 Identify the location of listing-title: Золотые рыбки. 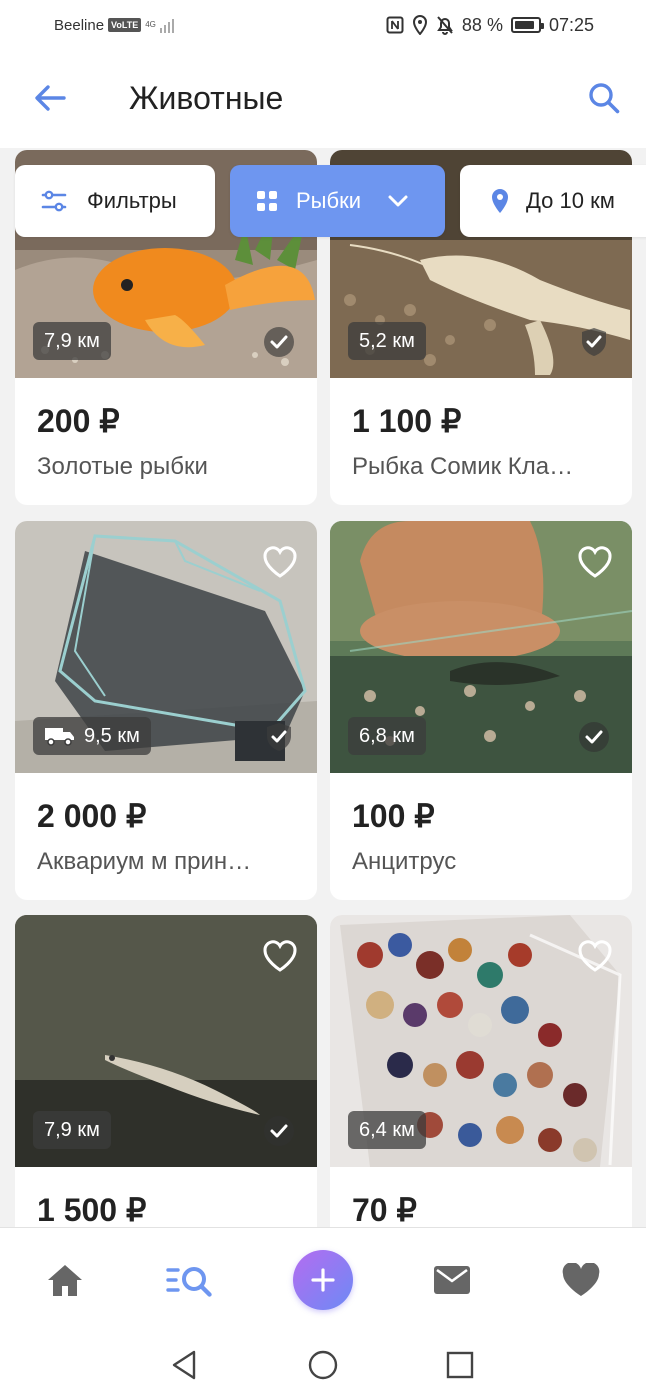
(122, 466).